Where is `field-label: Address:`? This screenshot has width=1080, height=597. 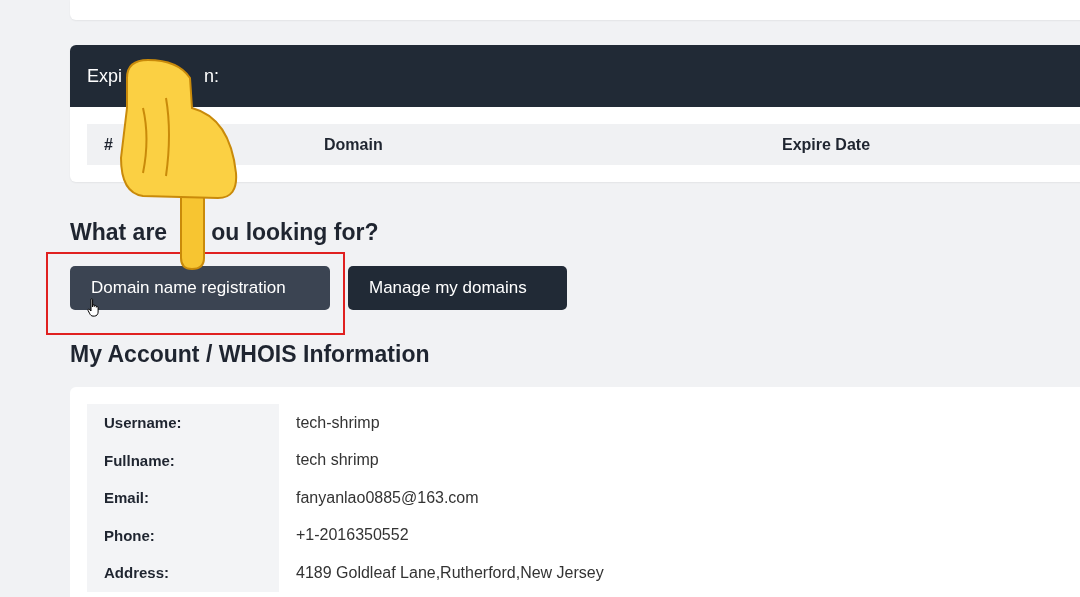
field-label: Address: is located at coordinates (183, 573).